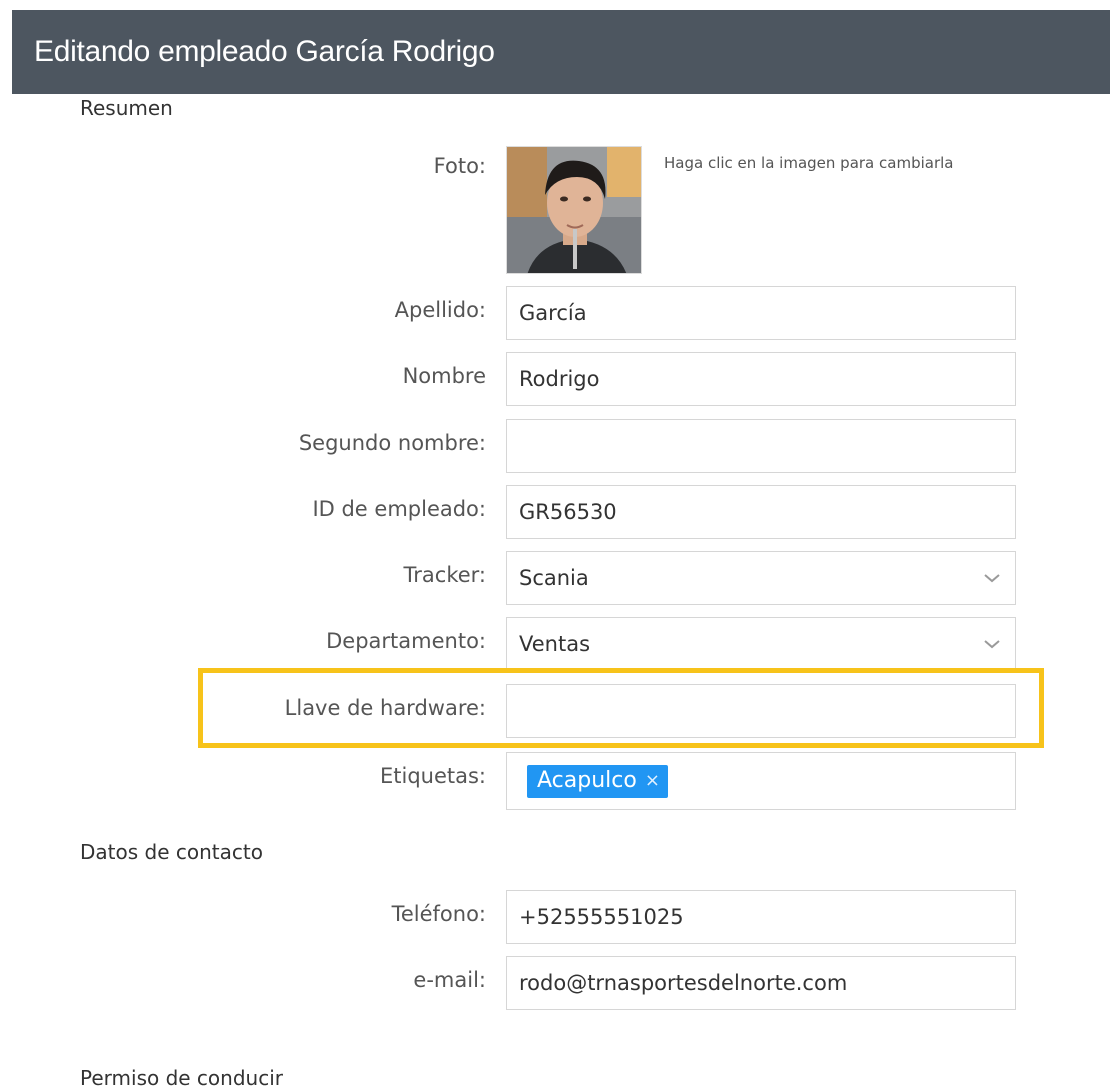  I want to click on tracker-label: Tracker:, so click(444, 575).